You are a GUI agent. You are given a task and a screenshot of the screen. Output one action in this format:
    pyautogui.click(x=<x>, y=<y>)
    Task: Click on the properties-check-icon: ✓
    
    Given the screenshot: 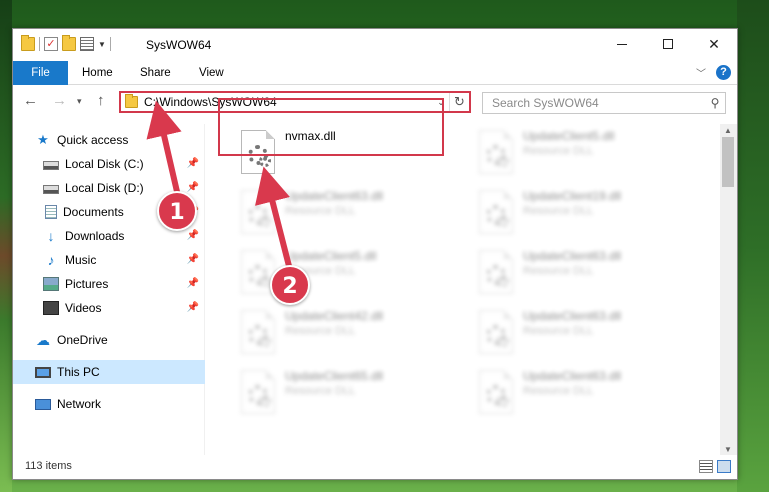 What is the action you would take?
    pyautogui.click(x=51, y=44)
    